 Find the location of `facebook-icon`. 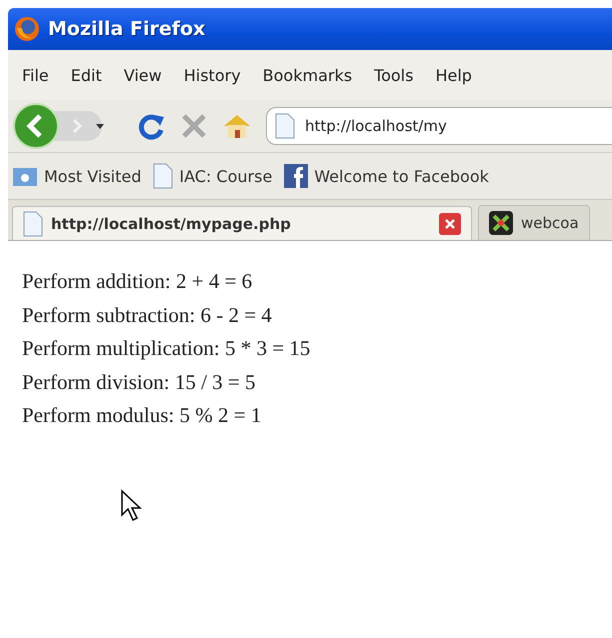

facebook-icon is located at coordinates (296, 176).